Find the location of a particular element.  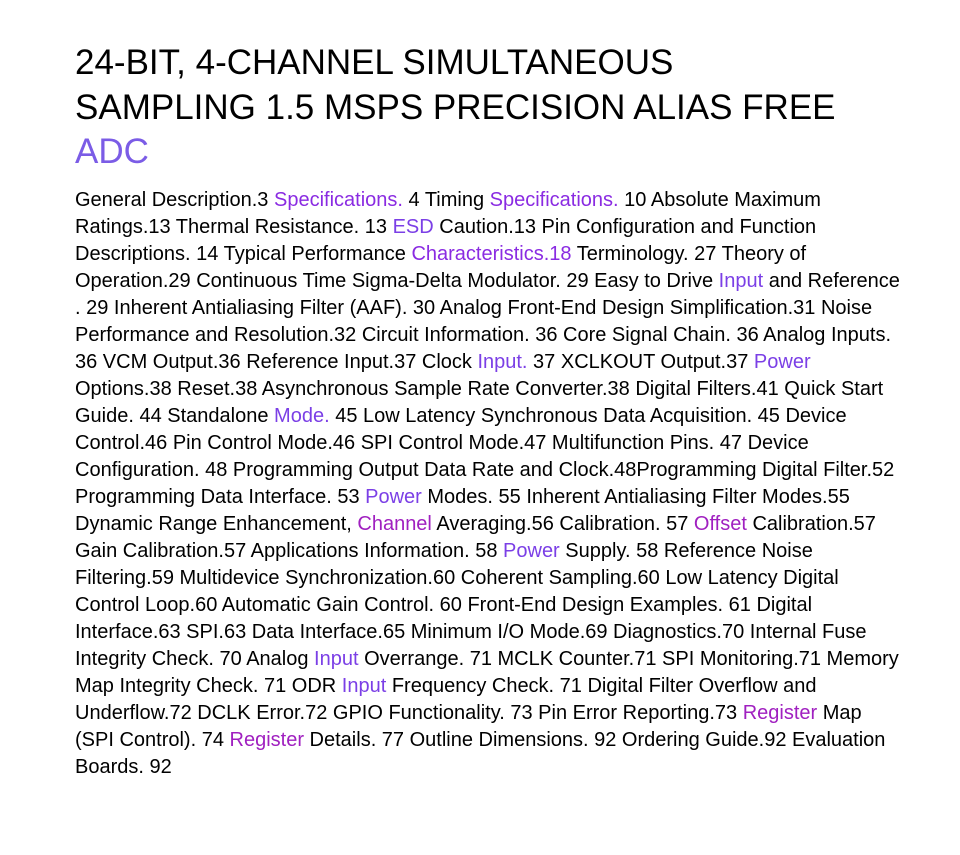

title-line-2: SAMPLING 1.5 MSPS PRECISION ALIAS FREE is located at coordinates (455, 107).